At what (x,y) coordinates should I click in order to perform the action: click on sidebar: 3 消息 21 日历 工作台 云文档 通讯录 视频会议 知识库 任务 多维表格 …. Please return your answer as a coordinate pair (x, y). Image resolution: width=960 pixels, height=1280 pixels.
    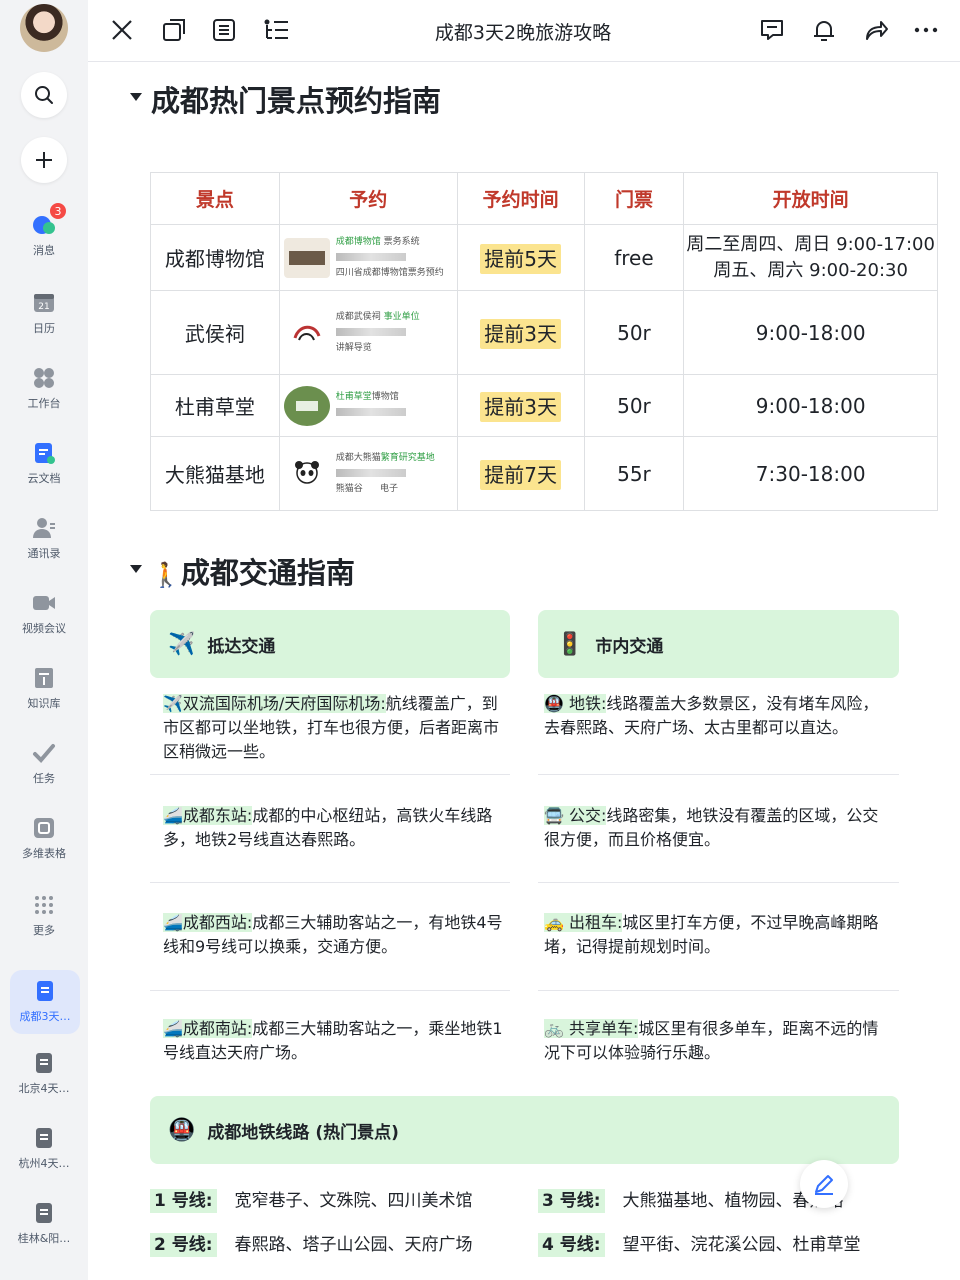
    Looking at the image, I should click on (44, 640).